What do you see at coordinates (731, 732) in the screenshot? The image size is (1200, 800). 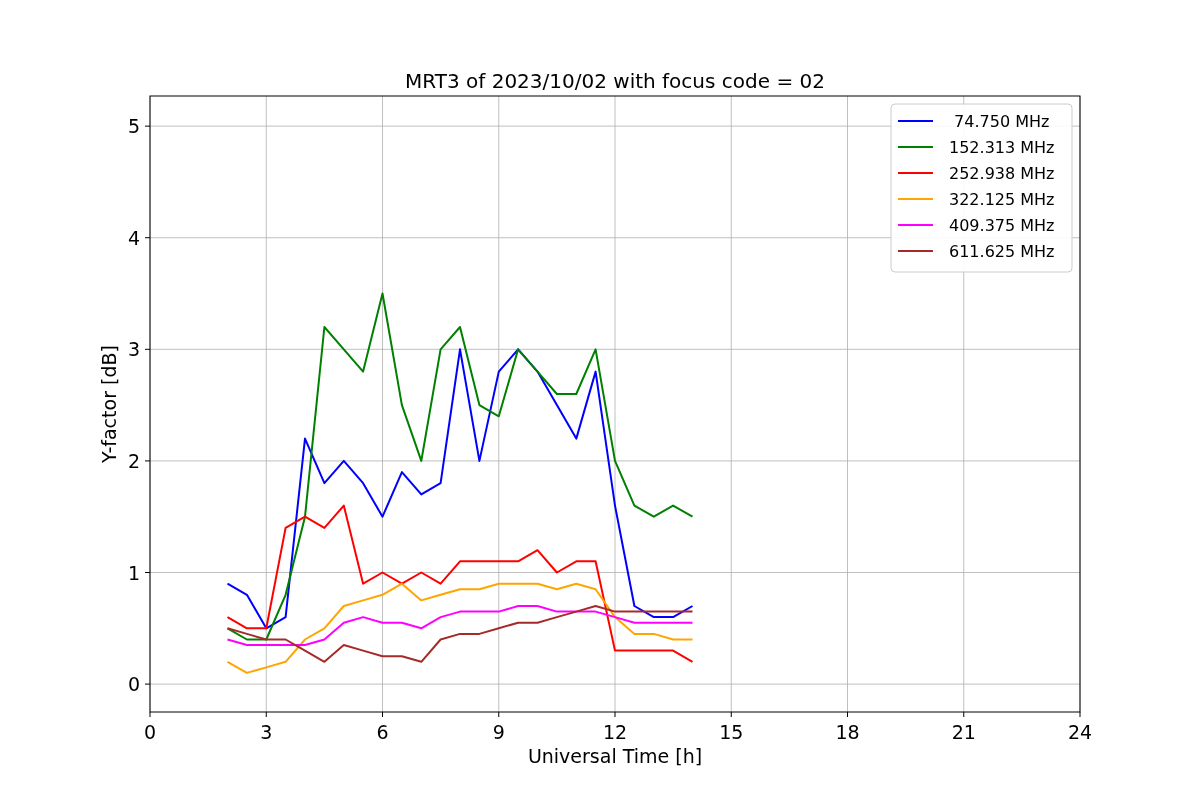 I see `x-tick-label: 15` at bounding box center [731, 732].